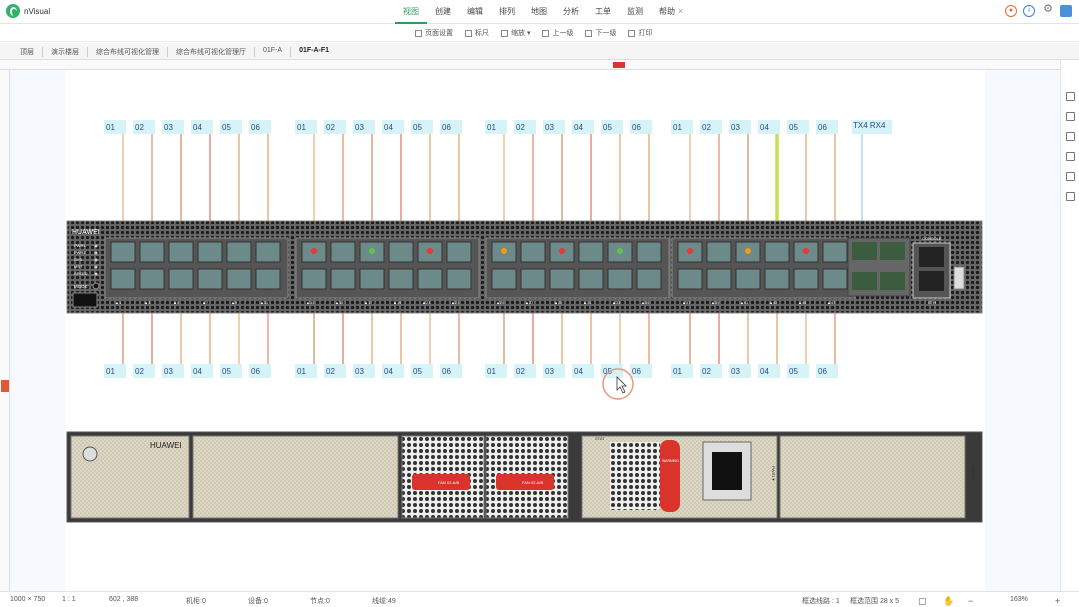 This screenshot has height=607, width=1079. Describe the element at coordinates (970, 601) in the screenshot. I see `zoom-out-icon: −` at that location.